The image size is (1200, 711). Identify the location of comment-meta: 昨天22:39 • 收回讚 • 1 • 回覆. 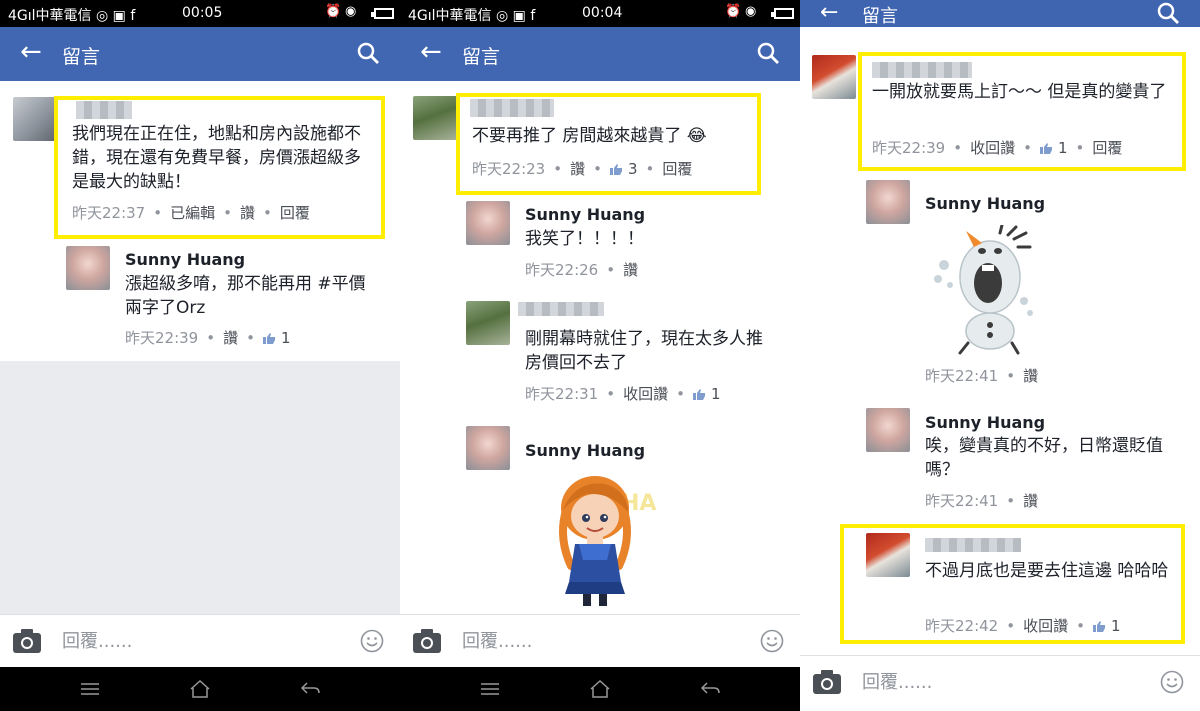
(997, 148).